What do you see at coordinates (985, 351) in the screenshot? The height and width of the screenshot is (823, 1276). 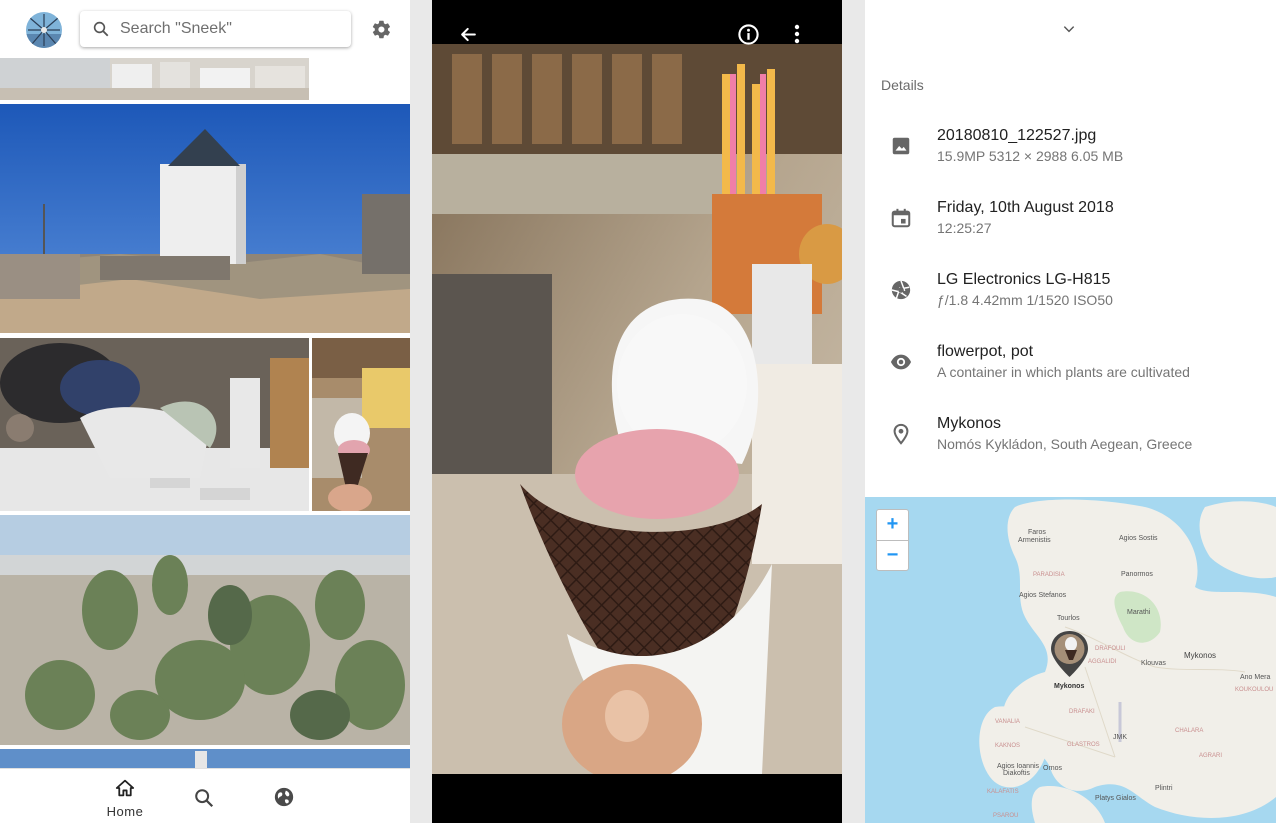 I see `tags-primary: flowerpot, pot` at bounding box center [985, 351].